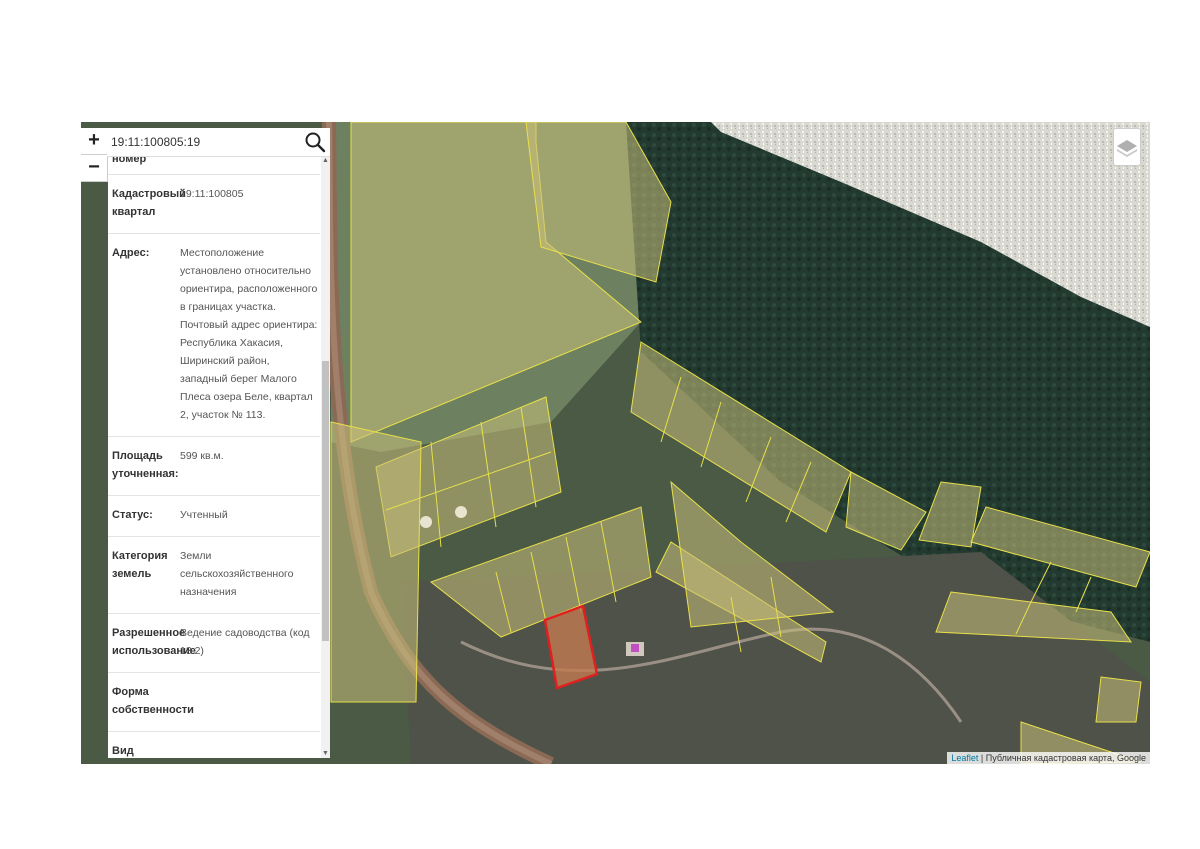  Describe the element at coordinates (145, 465) in the screenshot. I see `info-label: Площадь уточненная:` at that location.